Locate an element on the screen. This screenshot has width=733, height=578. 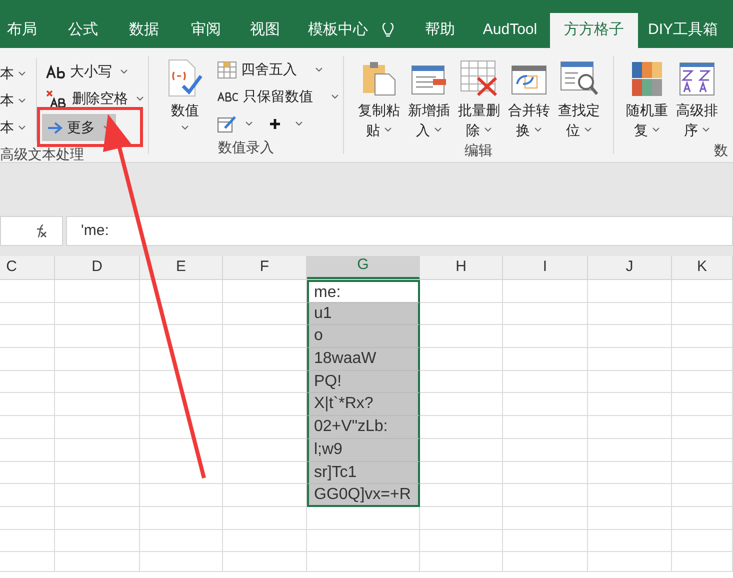
table-cell: X|t`*Rx? is located at coordinates (363, 404).